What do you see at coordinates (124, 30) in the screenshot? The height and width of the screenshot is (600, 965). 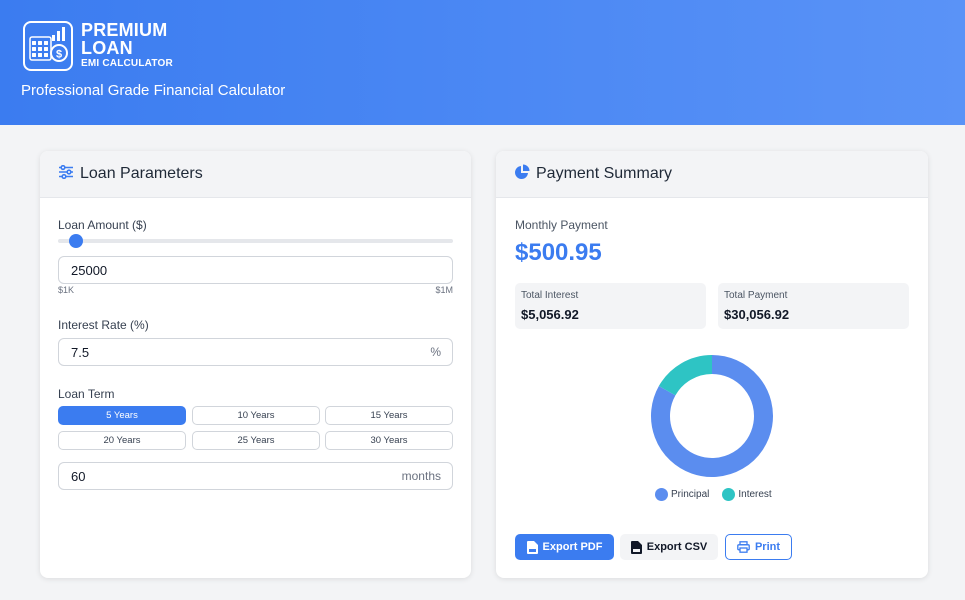 I see `logo-line-1: PREMIUM` at bounding box center [124, 30].